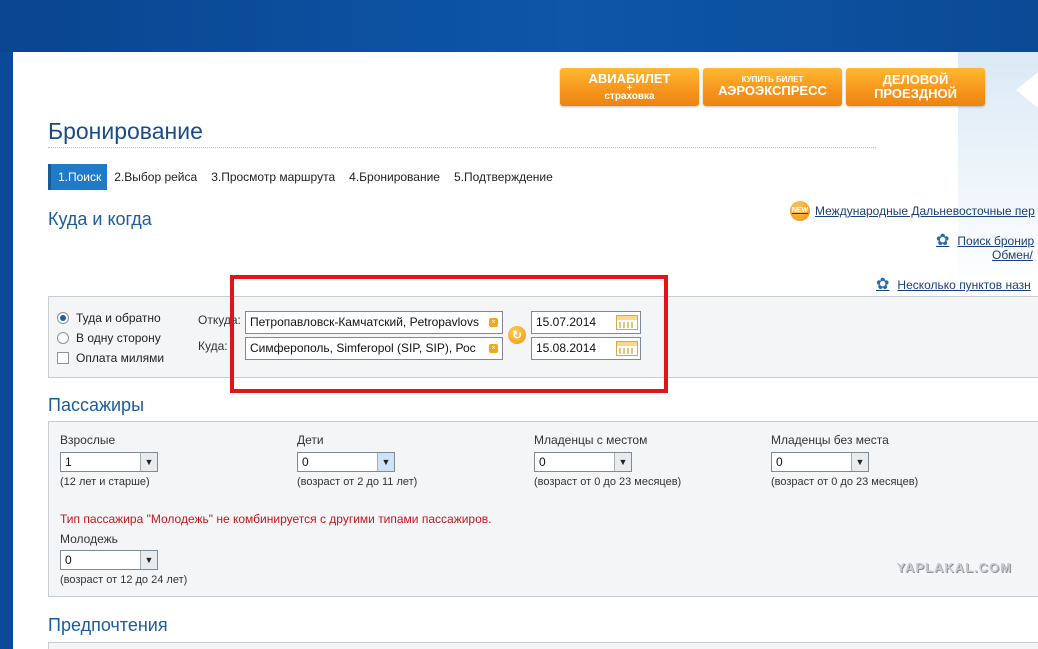  Describe the element at coordinates (519, 26) in the screenshot. I see `header-background` at that location.